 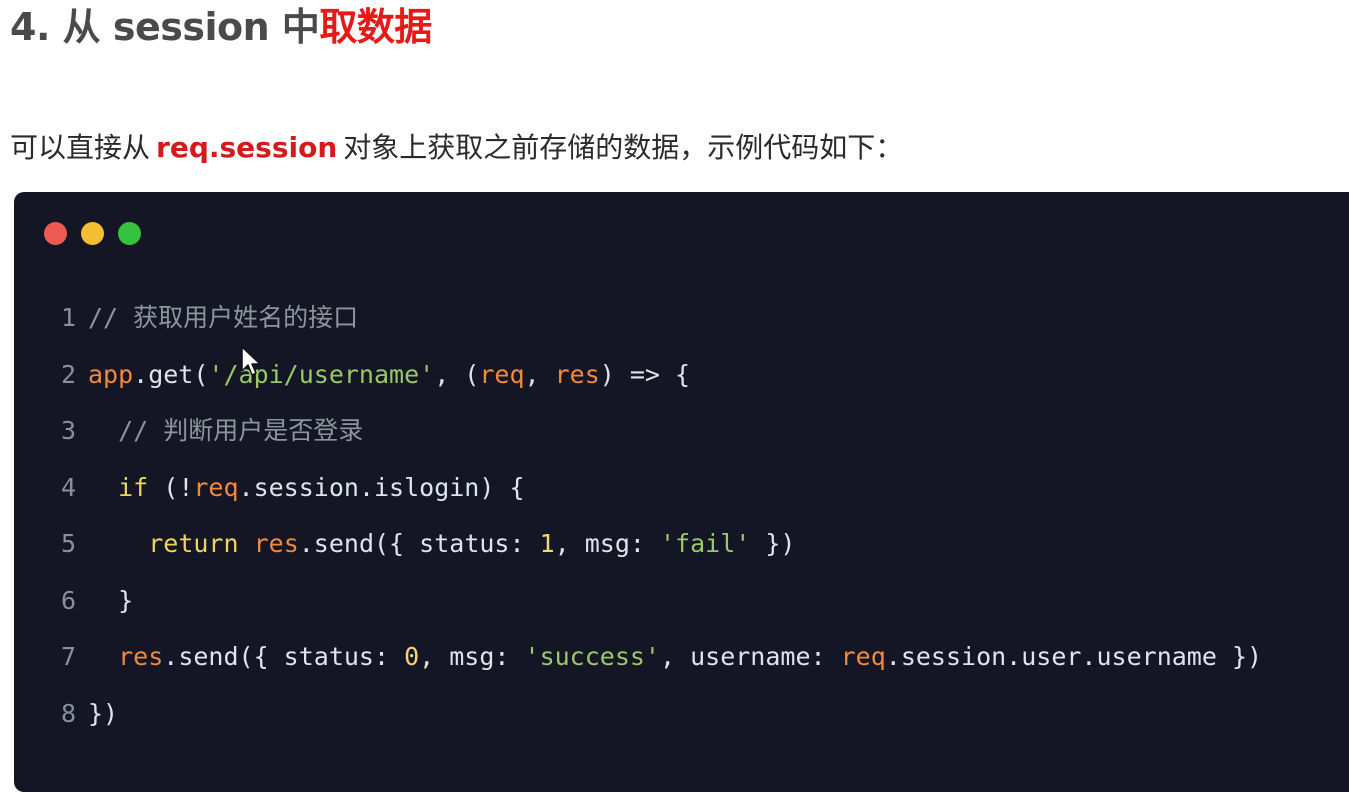 What do you see at coordinates (638, 318) in the screenshot?
I see `code-line: 1 // 获取用户姓名的接口` at bounding box center [638, 318].